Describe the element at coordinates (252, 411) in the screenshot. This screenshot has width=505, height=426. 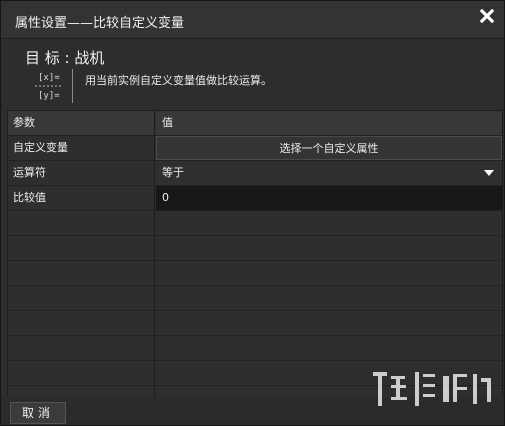
I see `dialog-footer` at that location.